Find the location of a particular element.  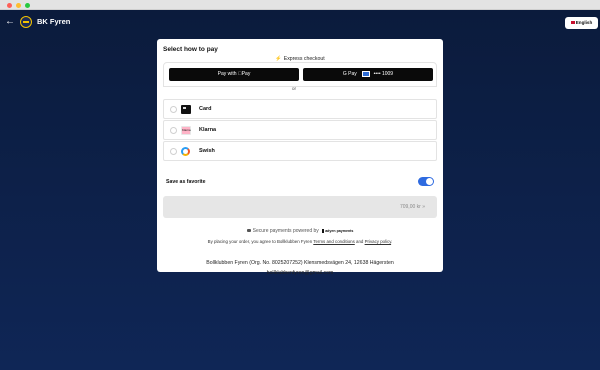

maximize-window-icon is located at coordinates (27, 5).